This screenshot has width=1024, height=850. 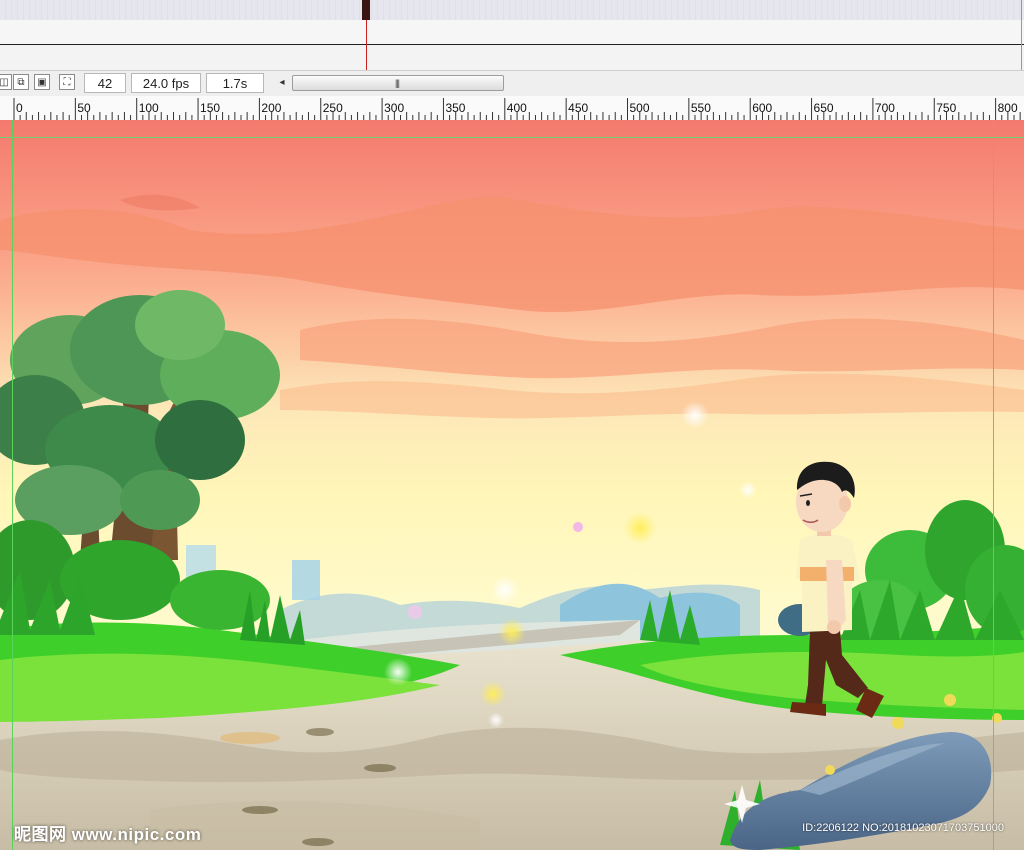 I want to click on timeline-border, so click(x=1021, y=35).